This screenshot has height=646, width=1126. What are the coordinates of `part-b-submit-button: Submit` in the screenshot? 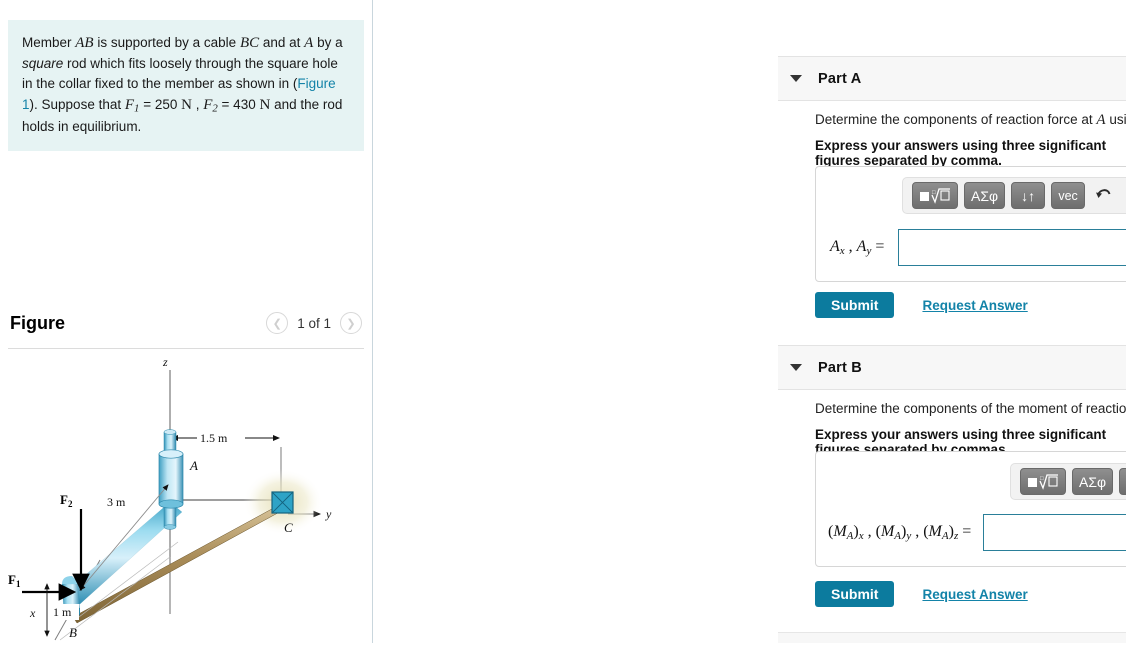 It's located at (855, 594).